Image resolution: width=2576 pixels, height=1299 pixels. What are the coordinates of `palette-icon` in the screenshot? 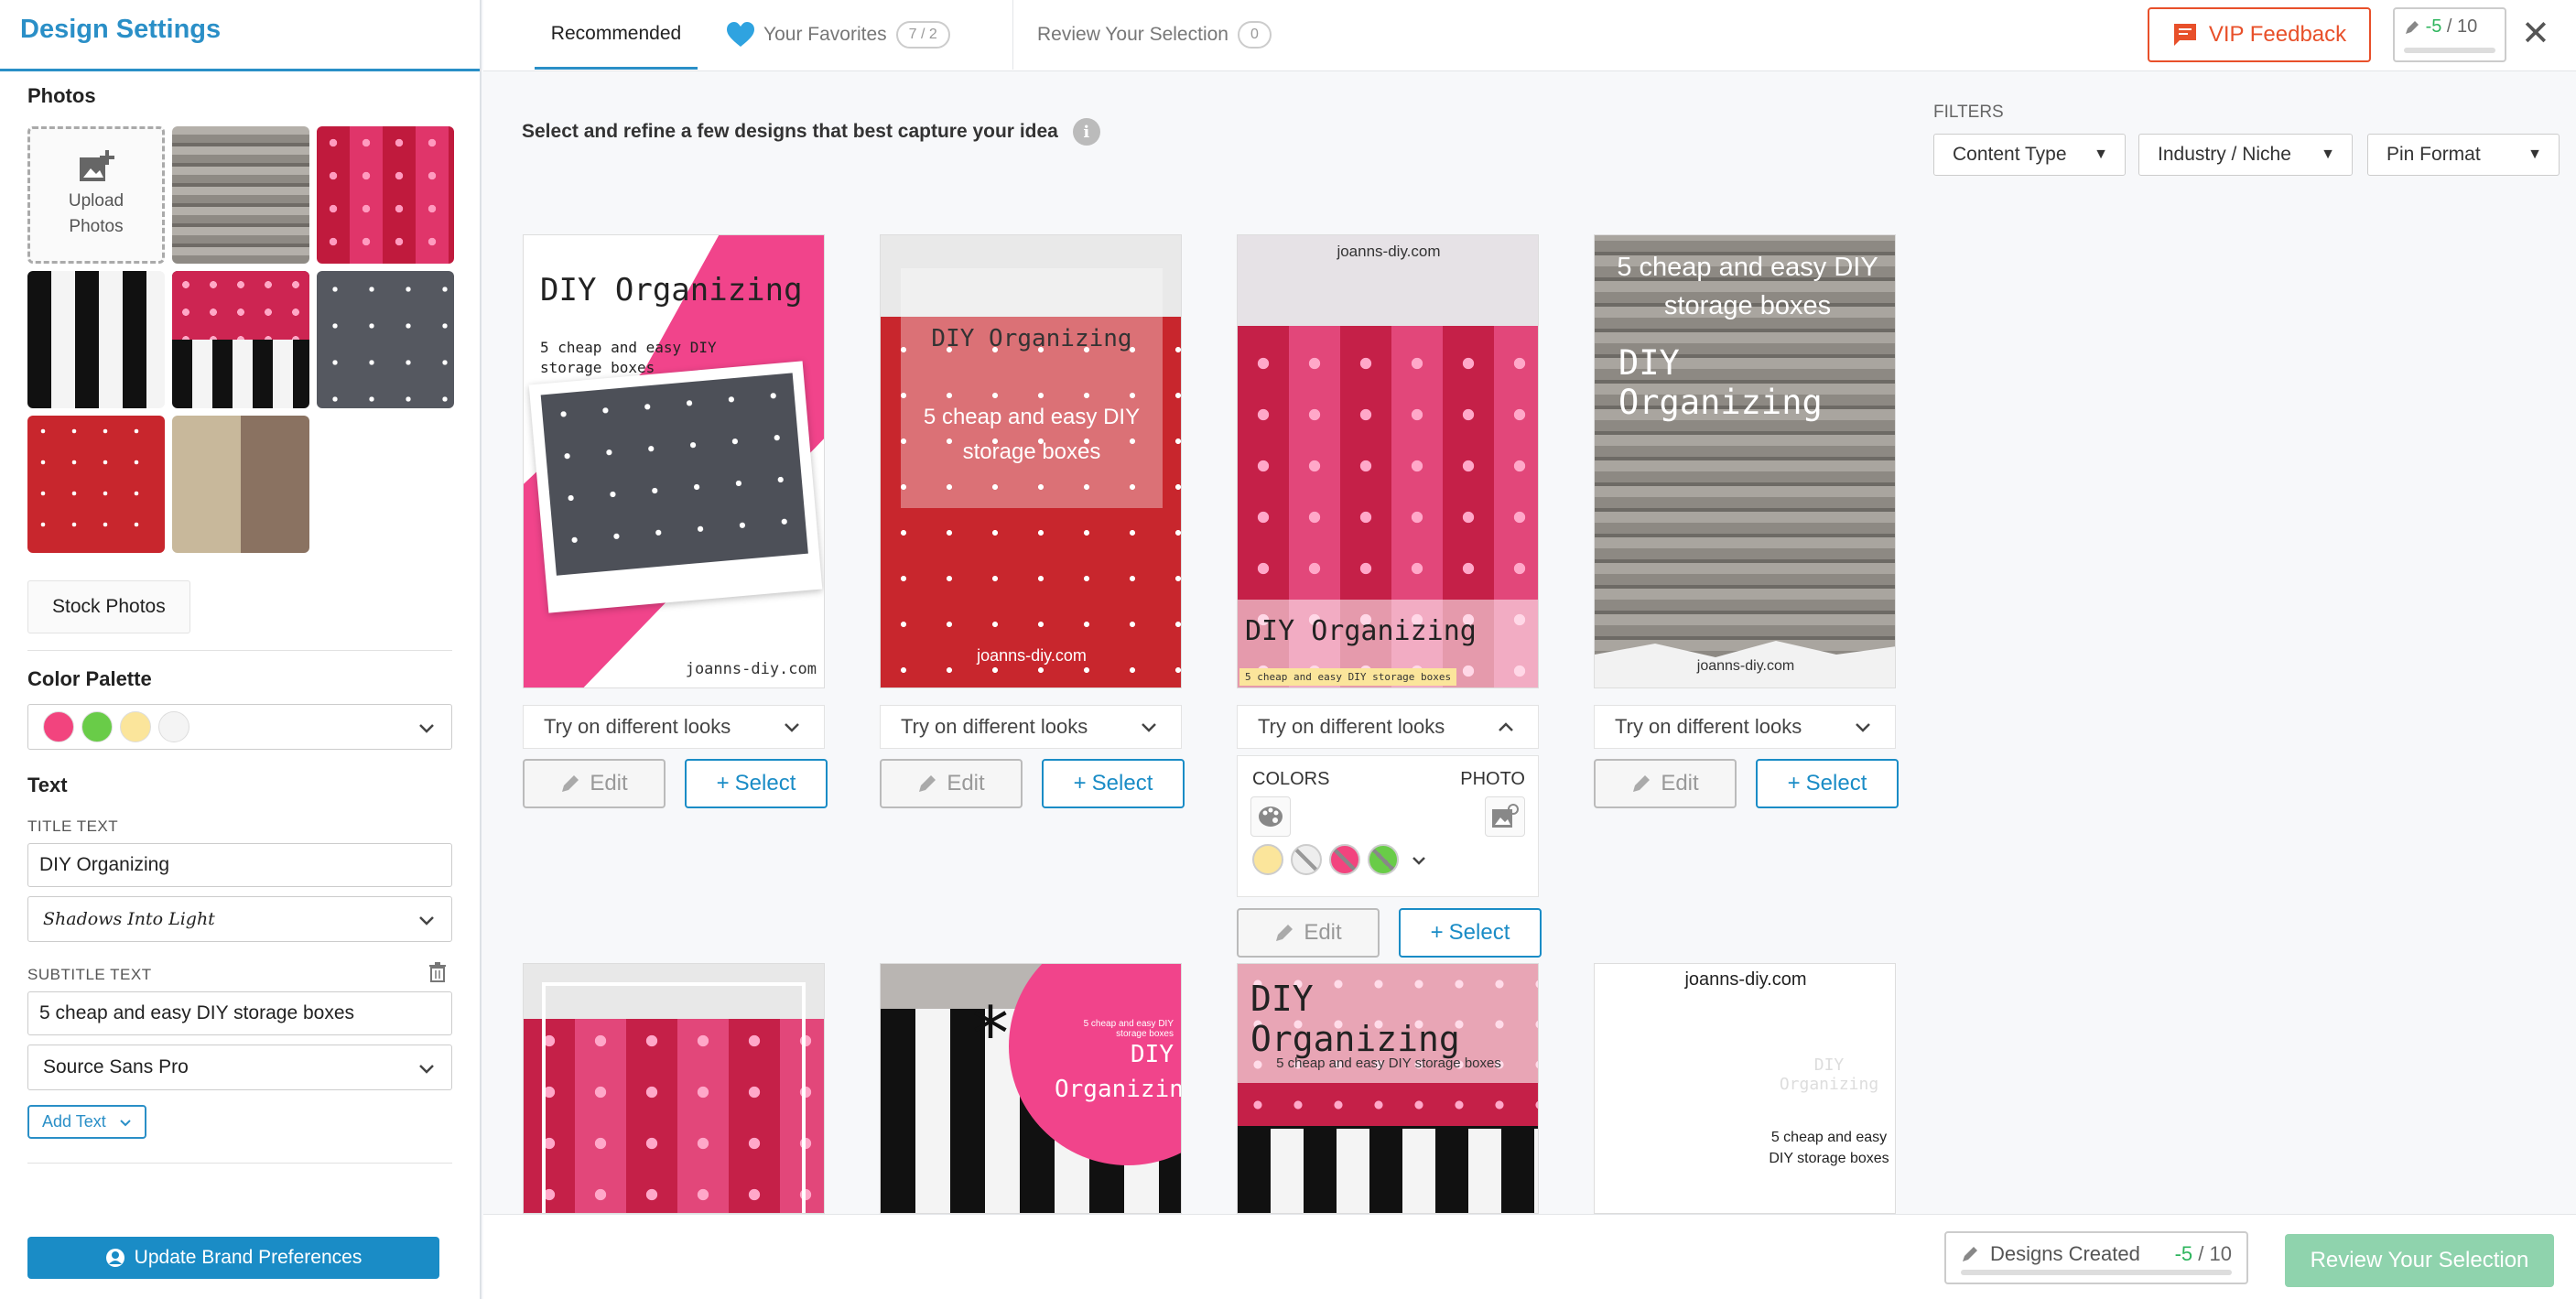 It's located at (1271, 817).